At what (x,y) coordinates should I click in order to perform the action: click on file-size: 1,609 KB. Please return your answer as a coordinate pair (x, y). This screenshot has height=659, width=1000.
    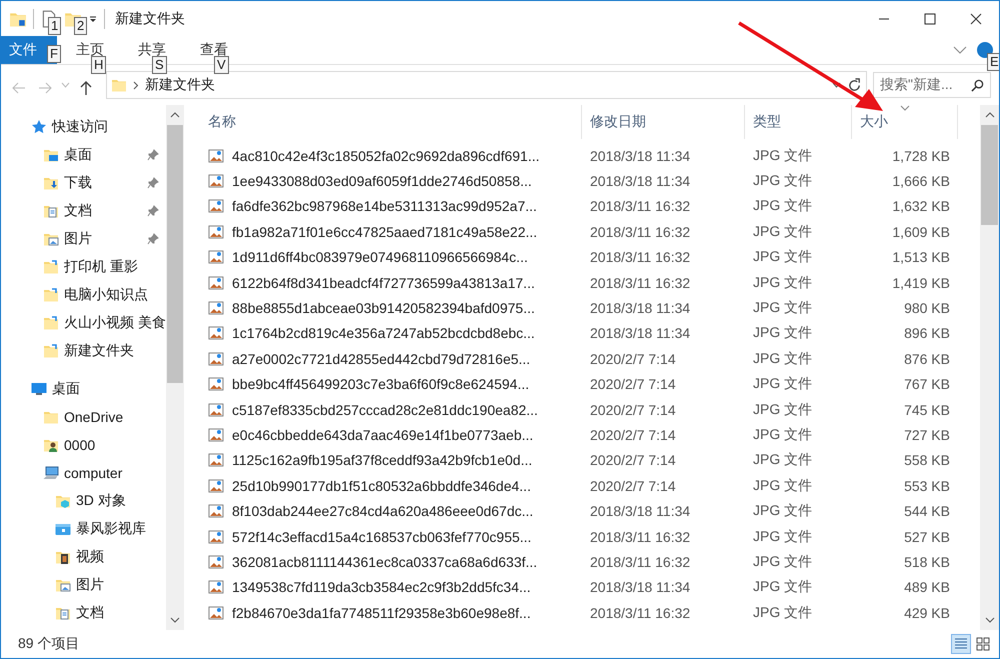
    Looking at the image, I should click on (921, 232).